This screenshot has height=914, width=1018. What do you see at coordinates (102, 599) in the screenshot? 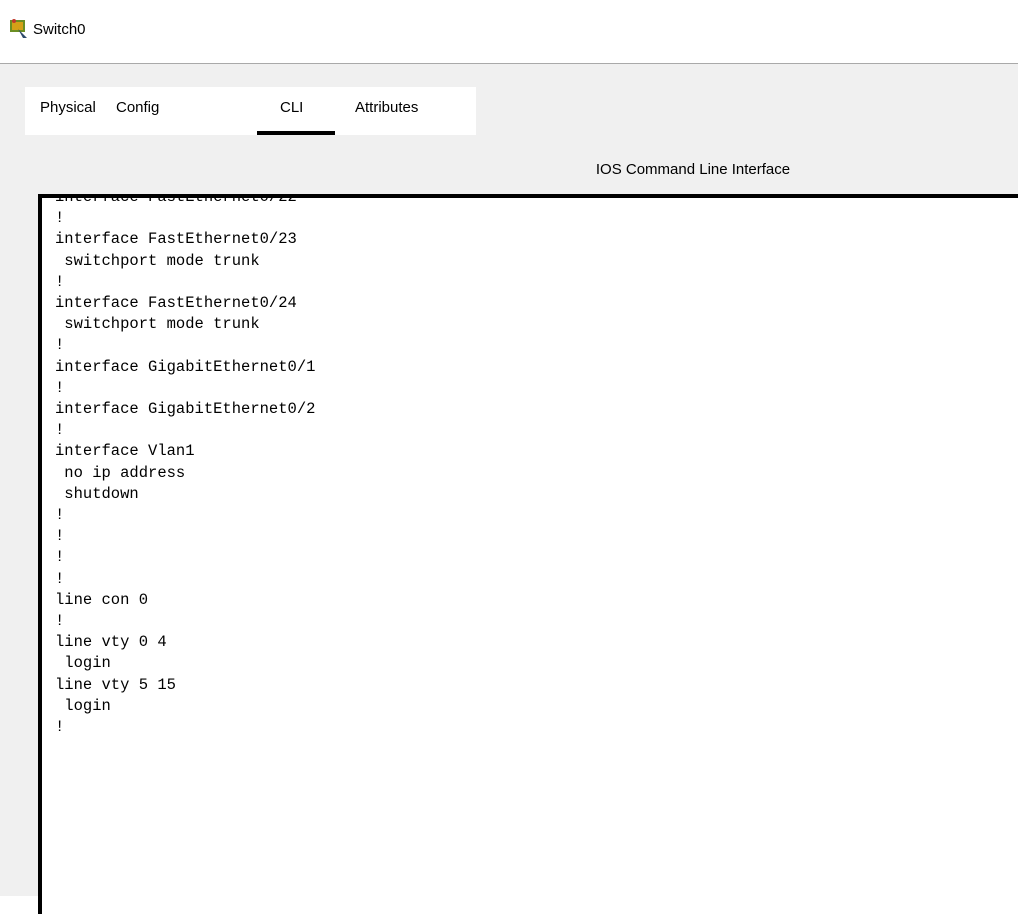
I see `cli-line: line con 0` at bounding box center [102, 599].